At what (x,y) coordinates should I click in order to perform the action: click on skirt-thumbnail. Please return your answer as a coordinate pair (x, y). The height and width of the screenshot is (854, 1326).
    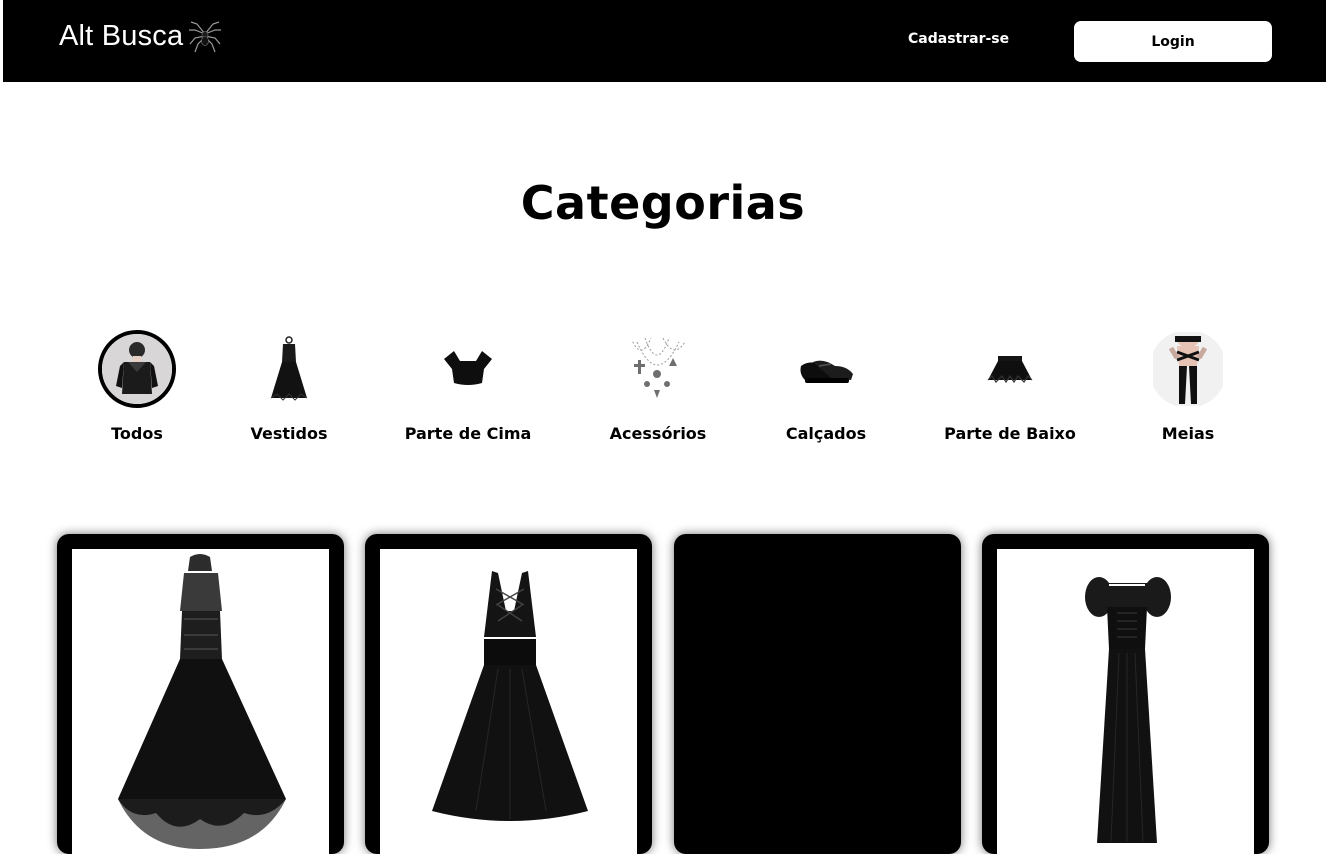
    Looking at the image, I should click on (1010, 369).